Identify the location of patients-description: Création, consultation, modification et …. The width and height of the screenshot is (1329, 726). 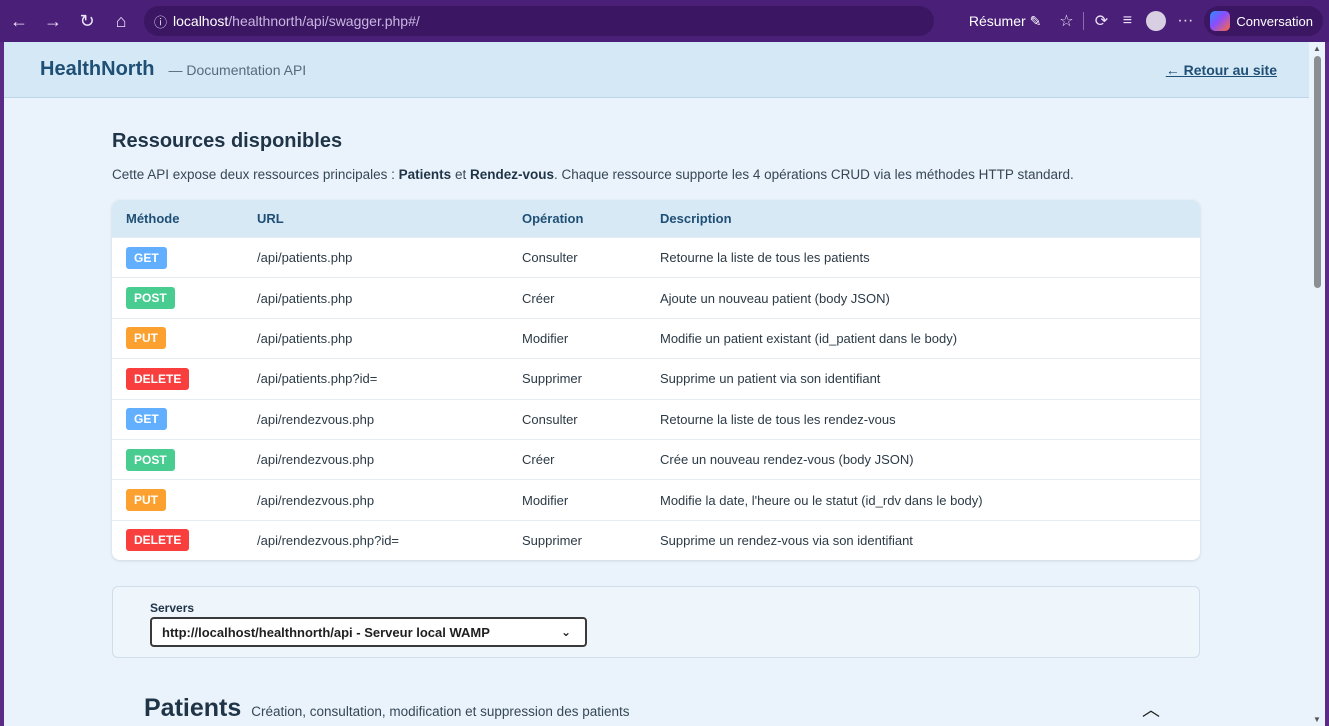
(440, 712).